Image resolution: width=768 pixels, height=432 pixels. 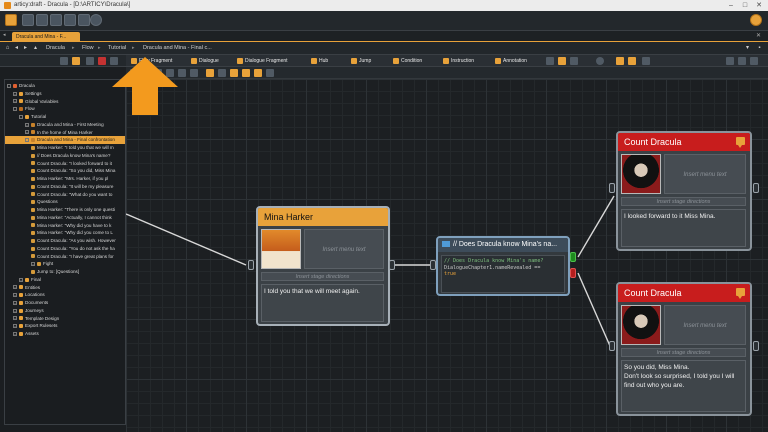 I want to click on tree-item: + In the home of Mina Harker, so click(x=65, y=133).